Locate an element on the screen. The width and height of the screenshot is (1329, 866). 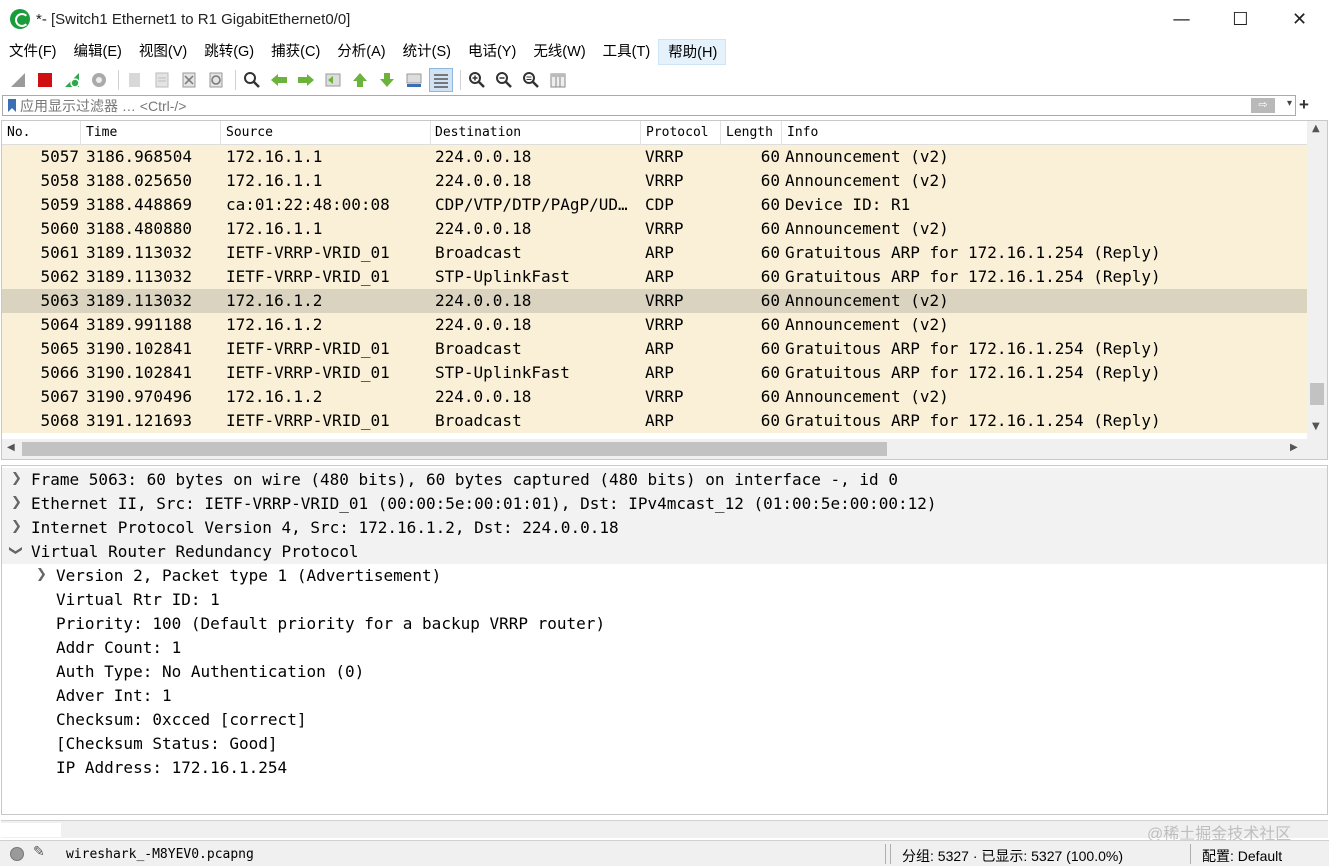
close-file-icon is located at coordinates (189, 80).